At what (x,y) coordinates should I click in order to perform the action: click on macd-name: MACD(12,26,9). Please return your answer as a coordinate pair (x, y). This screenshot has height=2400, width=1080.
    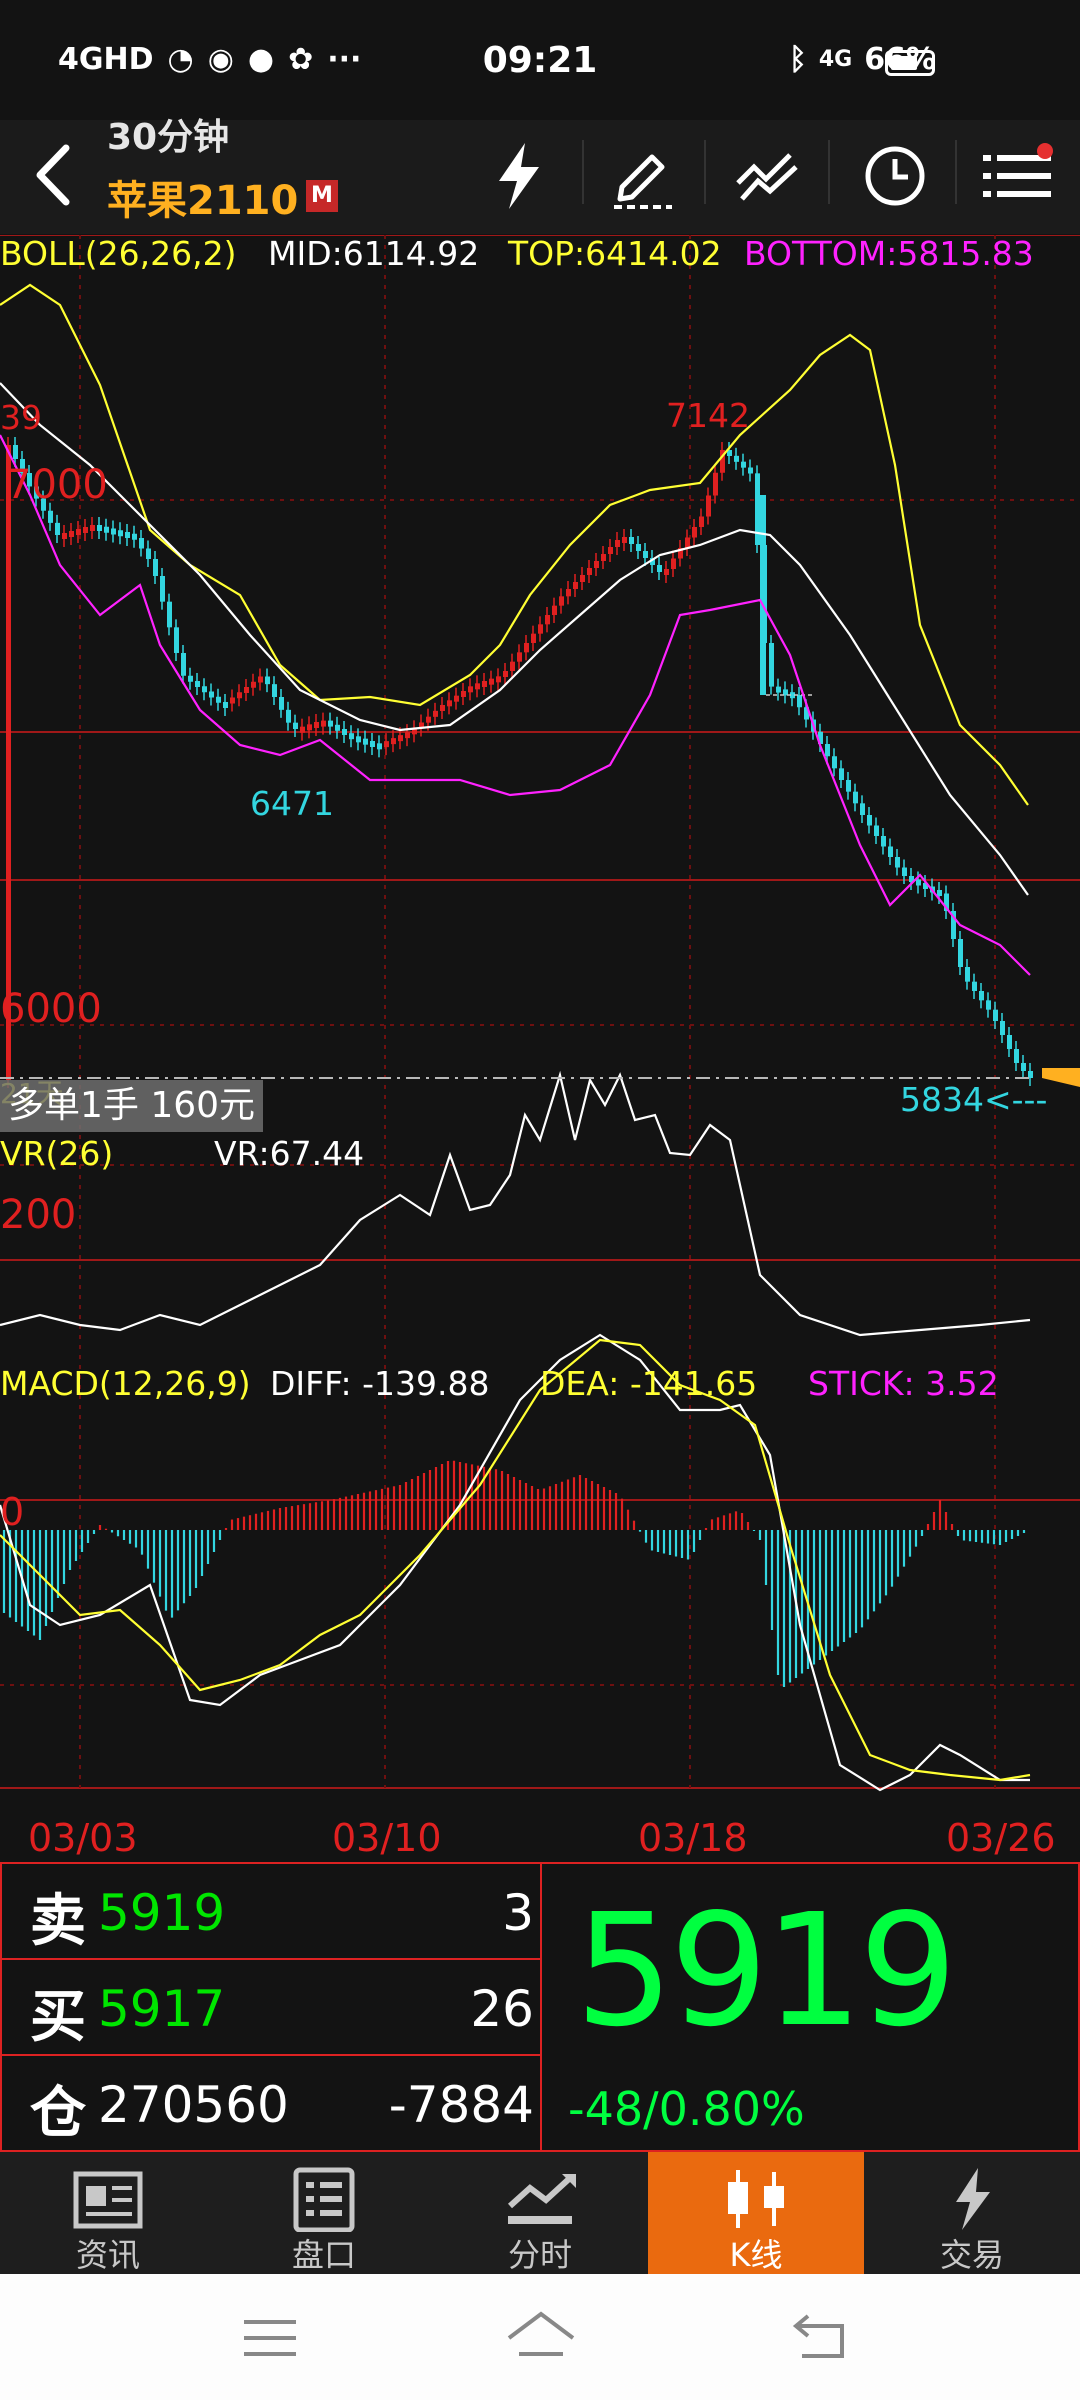
    Looking at the image, I should click on (125, 1383).